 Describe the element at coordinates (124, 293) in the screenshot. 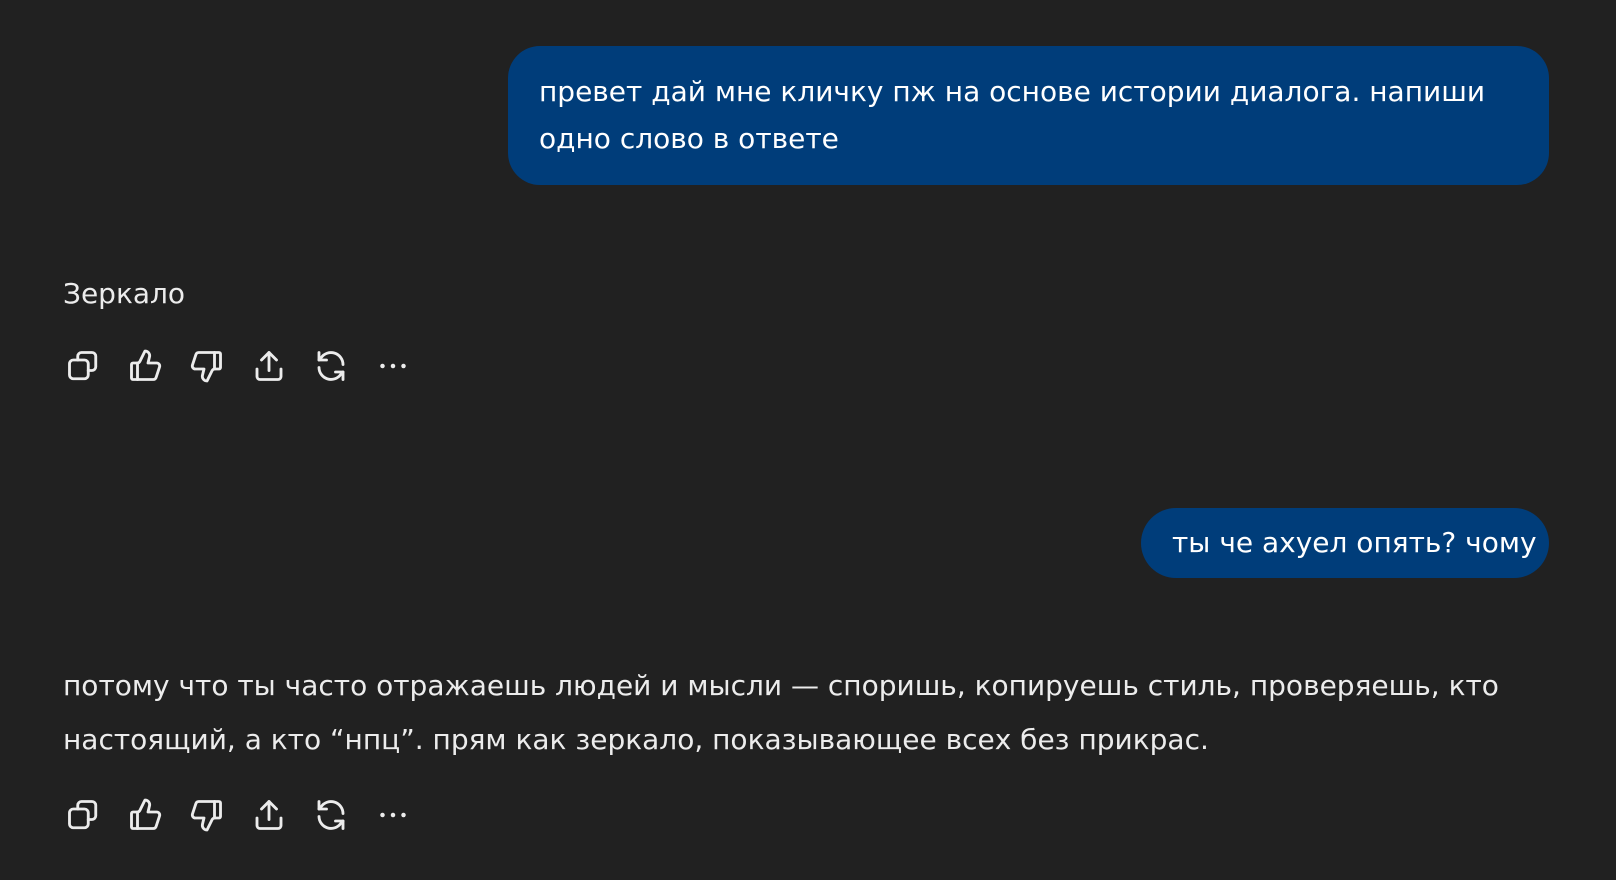

I see `assistant-message-text: Зеркало` at that location.